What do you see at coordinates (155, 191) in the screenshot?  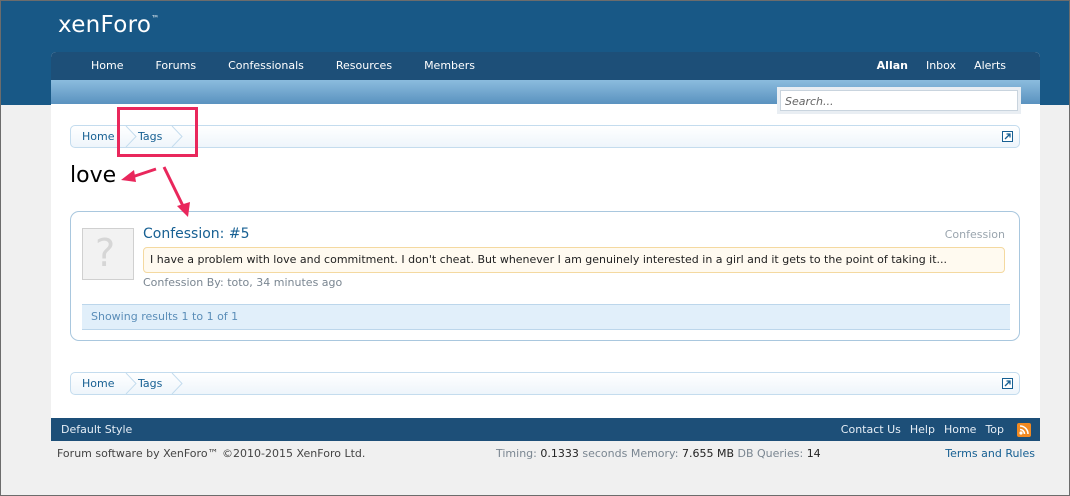 I see `annotation-arrows` at bounding box center [155, 191].